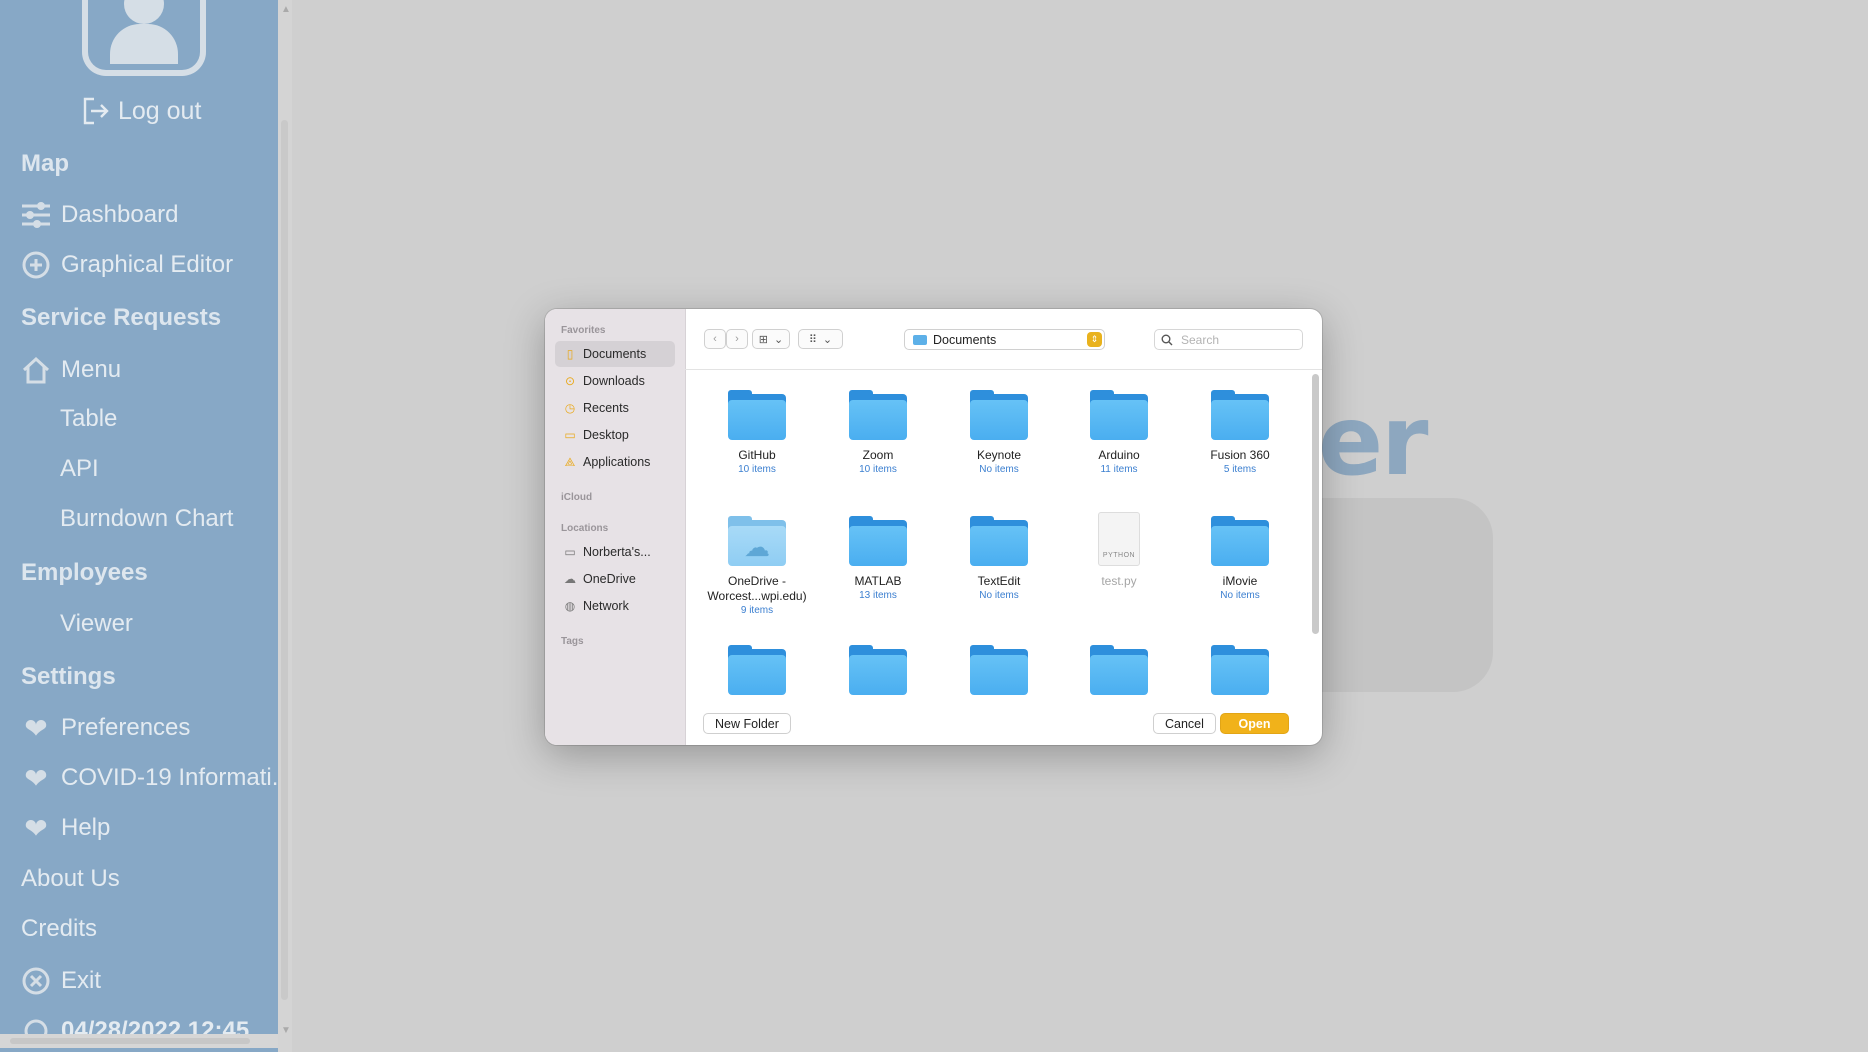 Image resolution: width=1868 pixels, height=1052 pixels. What do you see at coordinates (1240, 455) in the screenshot?
I see `file-name: Fusion 360` at bounding box center [1240, 455].